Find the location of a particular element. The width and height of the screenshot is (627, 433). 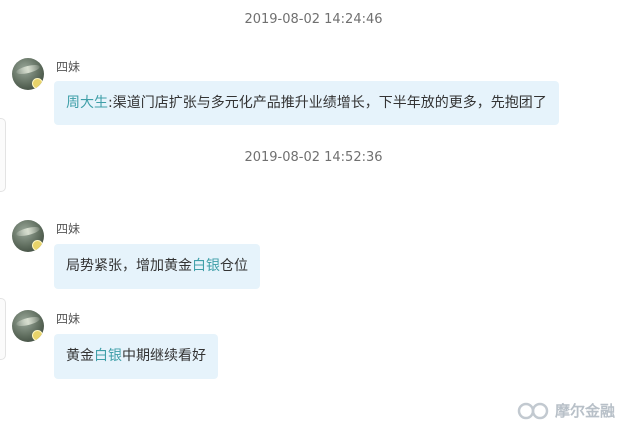

stock-tag: 周大生 is located at coordinates (87, 103).